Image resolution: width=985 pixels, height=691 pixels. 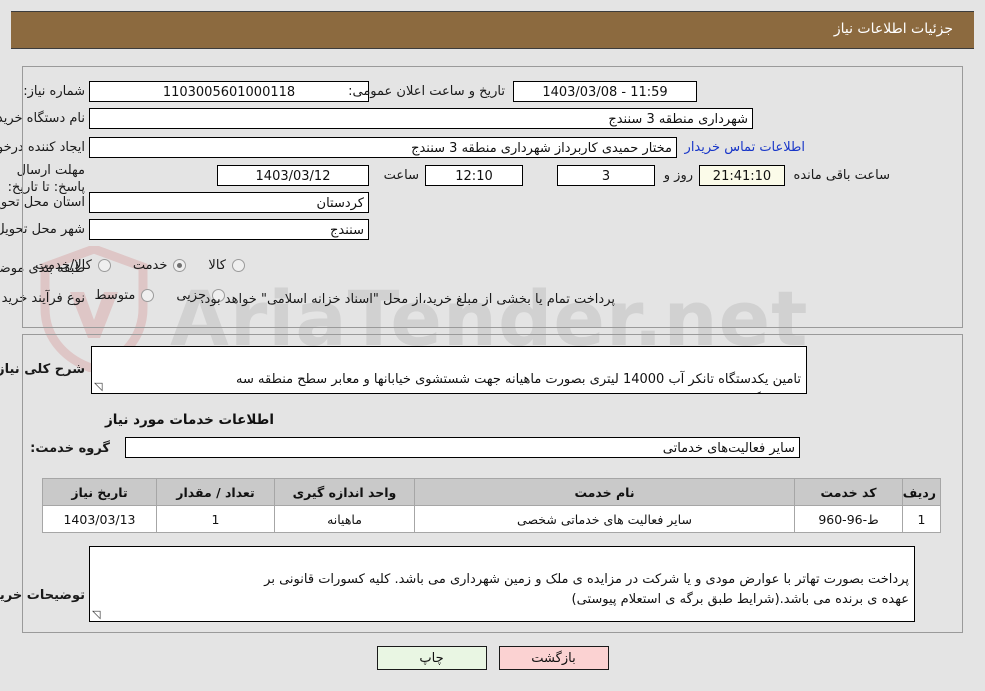 What do you see at coordinates (893, 29) in the screenshot?
I see `page-title: جزئیات اطلاعات نیاز` at bounding box center [893, 29].